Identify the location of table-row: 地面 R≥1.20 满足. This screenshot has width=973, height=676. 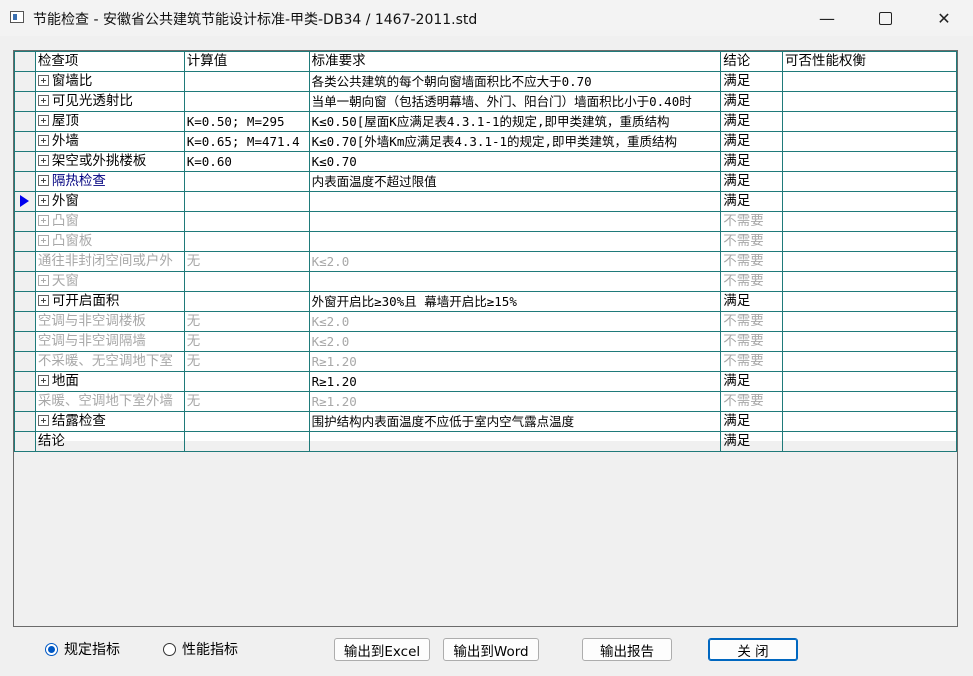
(485, 381).